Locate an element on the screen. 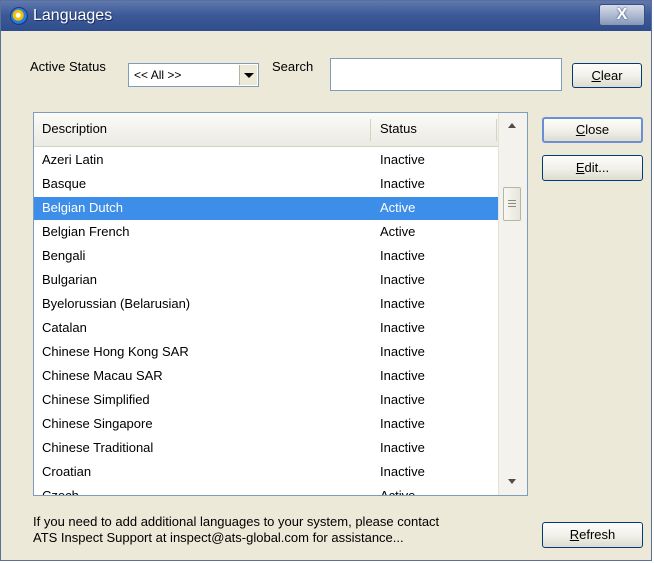 The width and height of the screenshot is (654, 563). search-label: Search is located at coordinates (293, 66).